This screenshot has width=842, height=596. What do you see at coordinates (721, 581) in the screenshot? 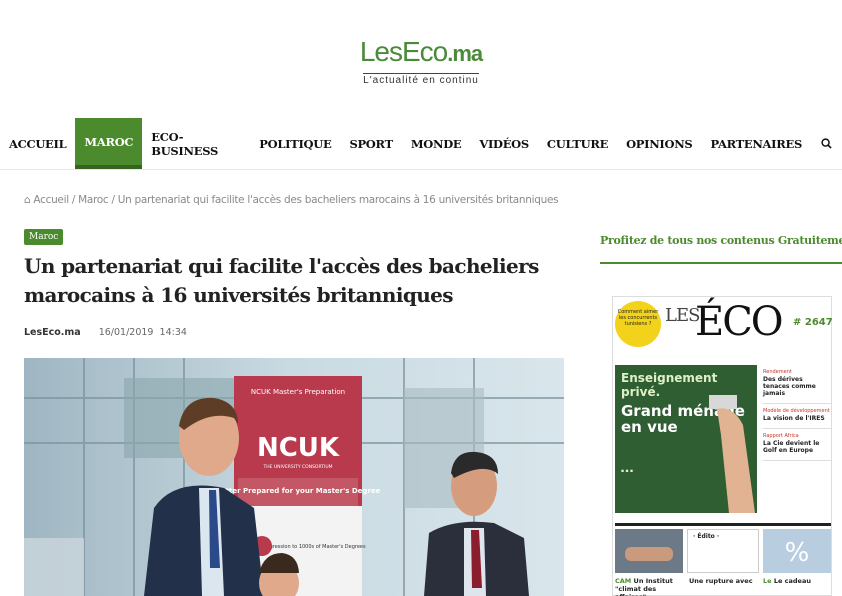
I see `cover-bottom-story-2: Une rupture avec` at bounding box center [721, 581].